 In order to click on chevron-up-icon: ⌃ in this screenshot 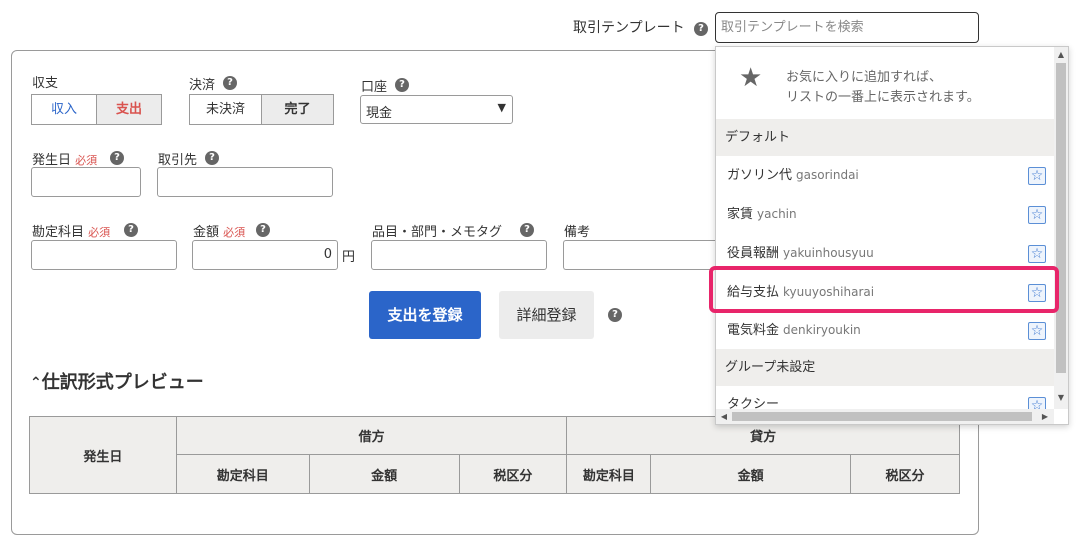, I will do `click(36, 383)`.